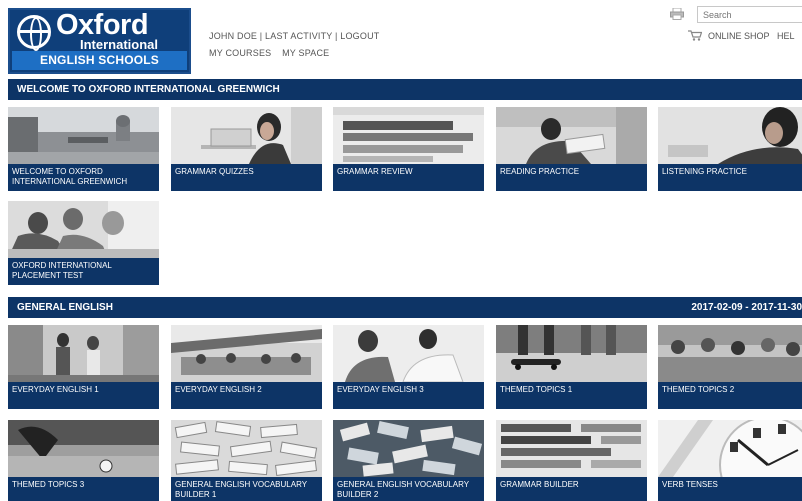 Image resolution: width=802 pixels, height=501 pixels. What do you see at coordinates (408, 448) in the screenshot?
I see `tile-image-word-blocks` at bounding box center [408, 448].